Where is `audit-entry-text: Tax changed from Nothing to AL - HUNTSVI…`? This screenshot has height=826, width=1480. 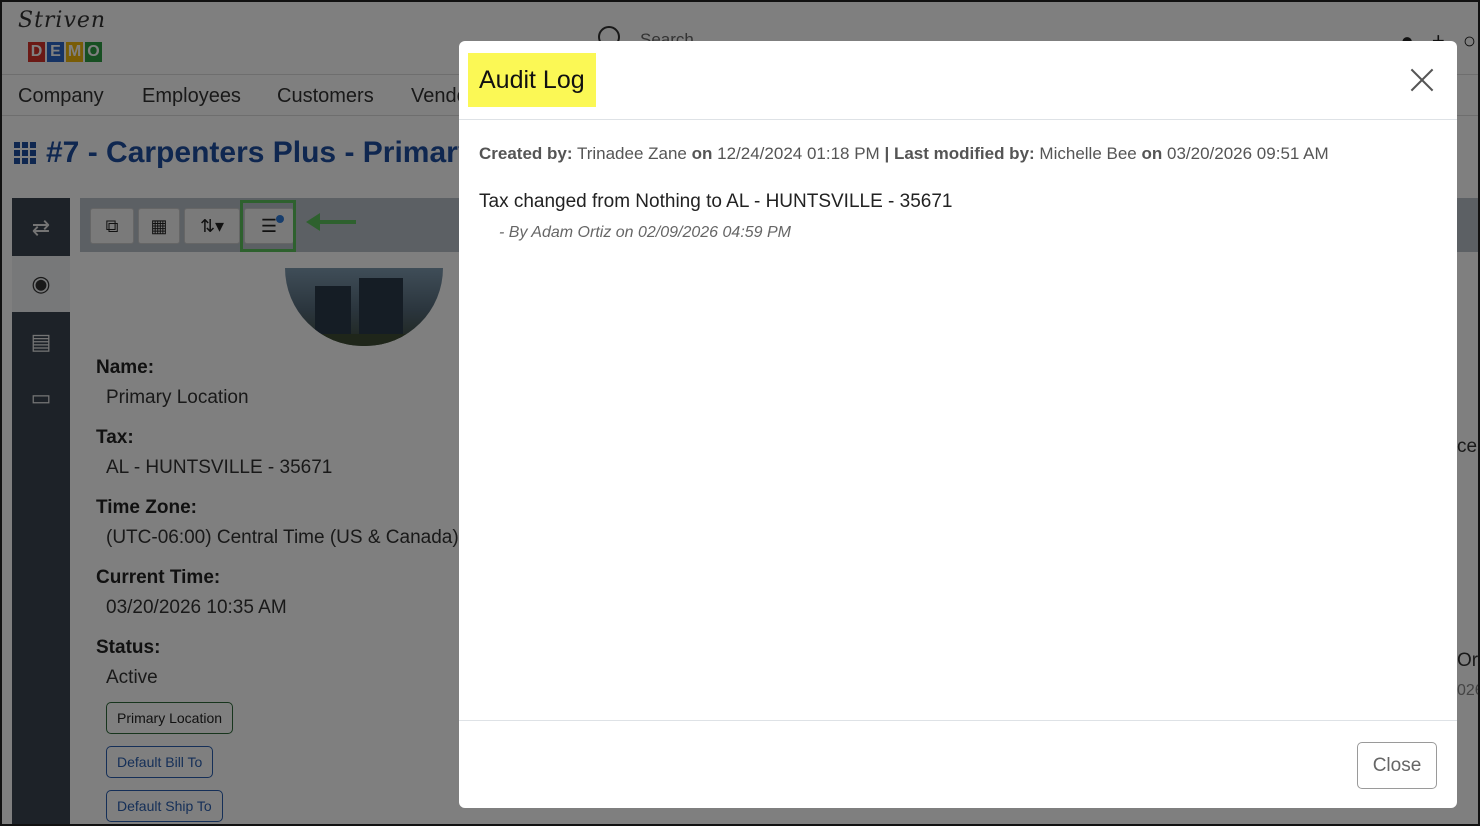
audit-entry-text: Tax changed from Nothing to AL - HUNTSVI… is located at coordinates (716, 201).